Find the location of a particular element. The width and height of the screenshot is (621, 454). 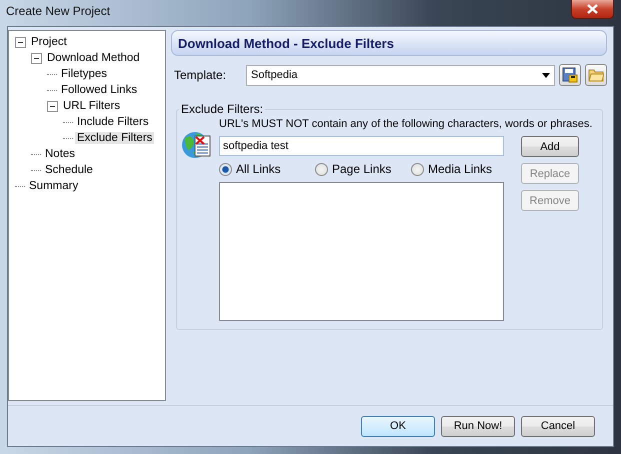

dialog-button: Run Now! is located at coordinates (478, 426).